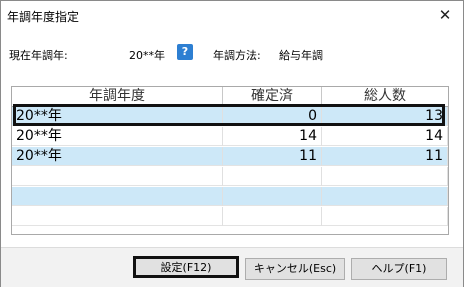 The image size is (464, 287). What do you see at coordinates (385, 156) in the screenshot?
I see `cell-total: 11` at bounding box center [385, 156].